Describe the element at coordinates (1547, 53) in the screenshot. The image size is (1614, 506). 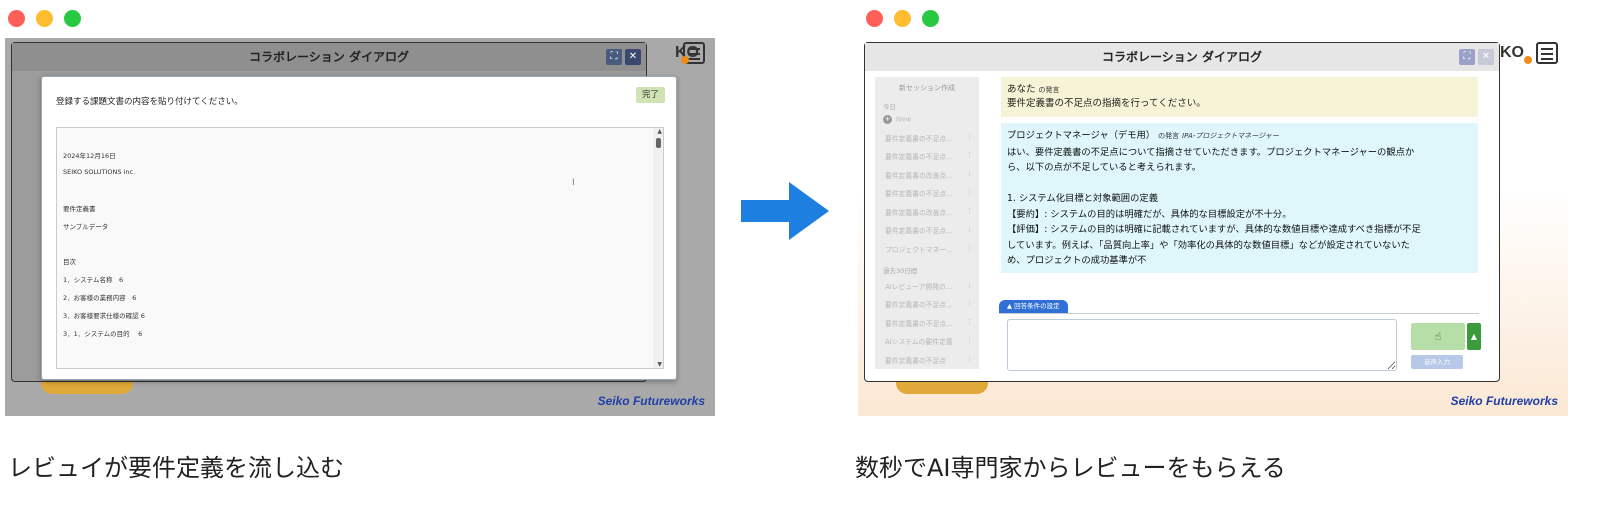
I see `menu-icon` at that location.